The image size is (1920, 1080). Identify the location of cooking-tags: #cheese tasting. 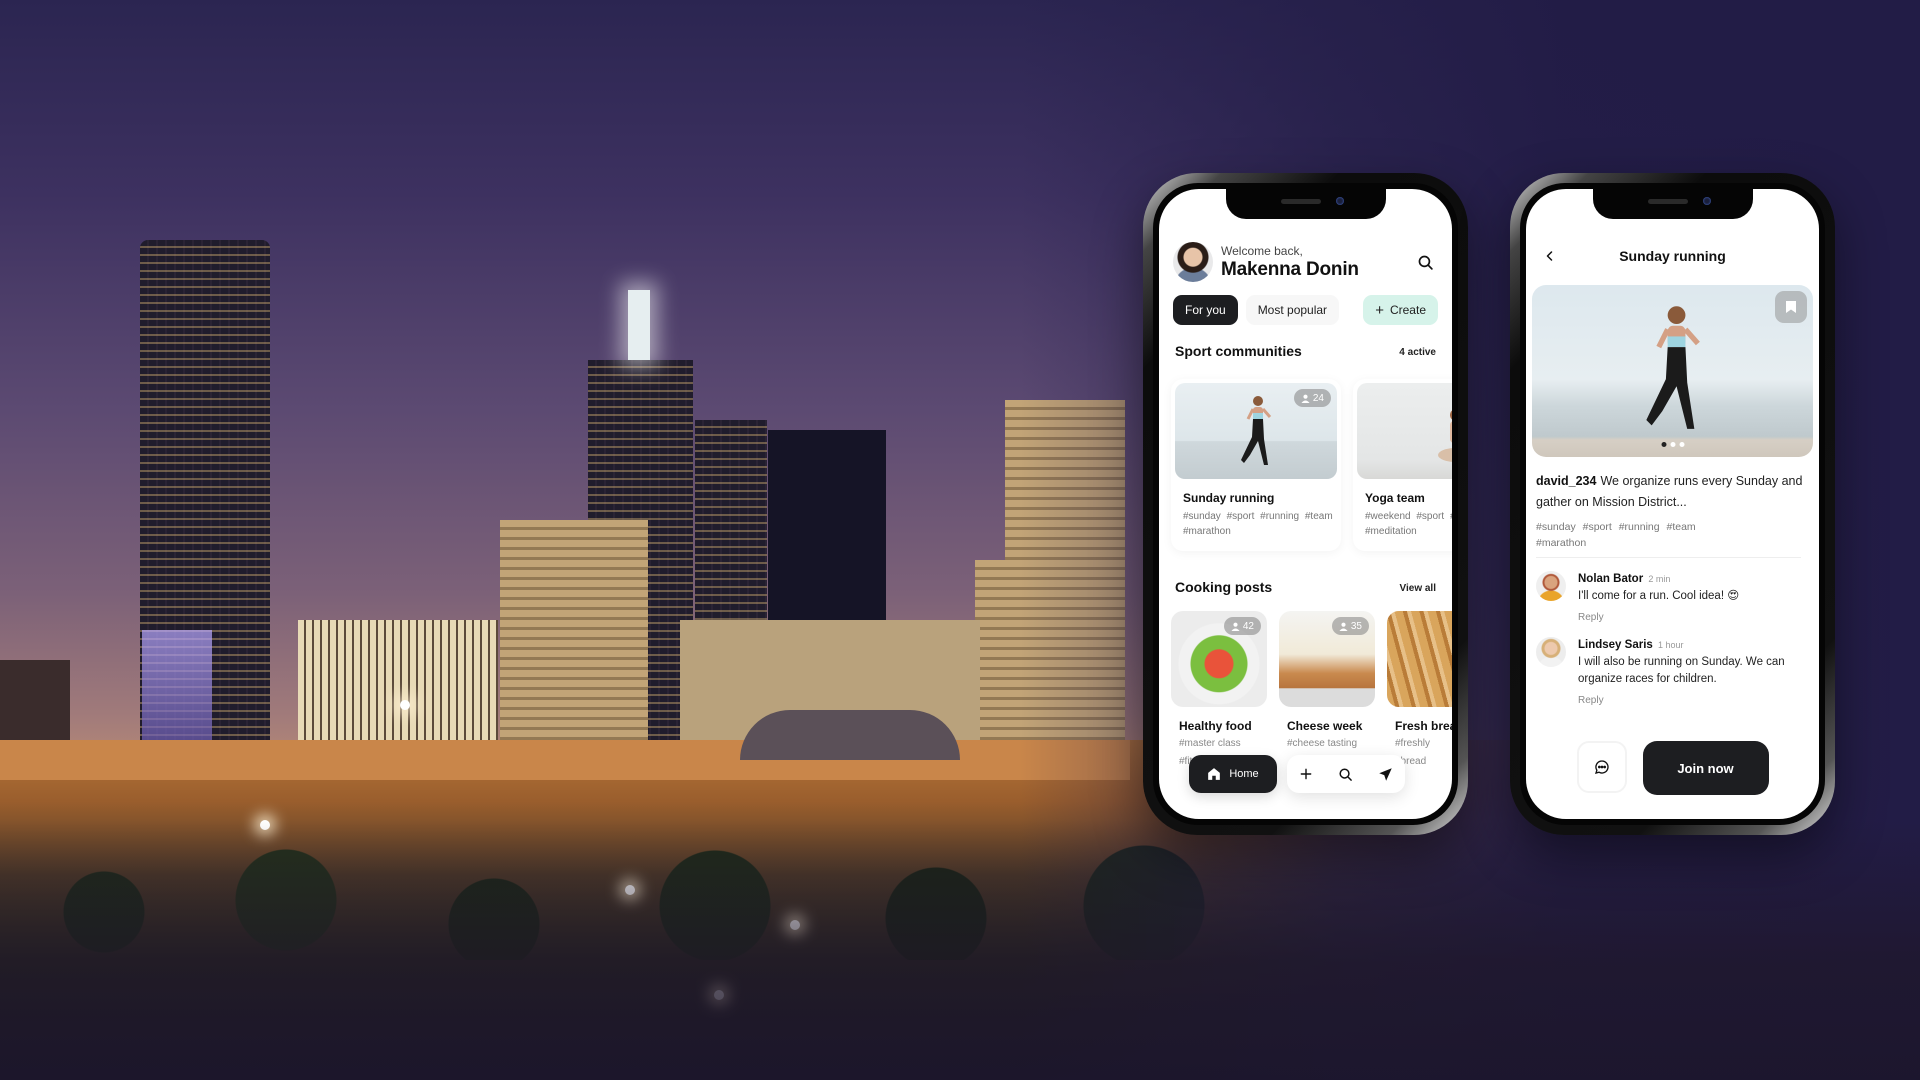
(1322, 743).